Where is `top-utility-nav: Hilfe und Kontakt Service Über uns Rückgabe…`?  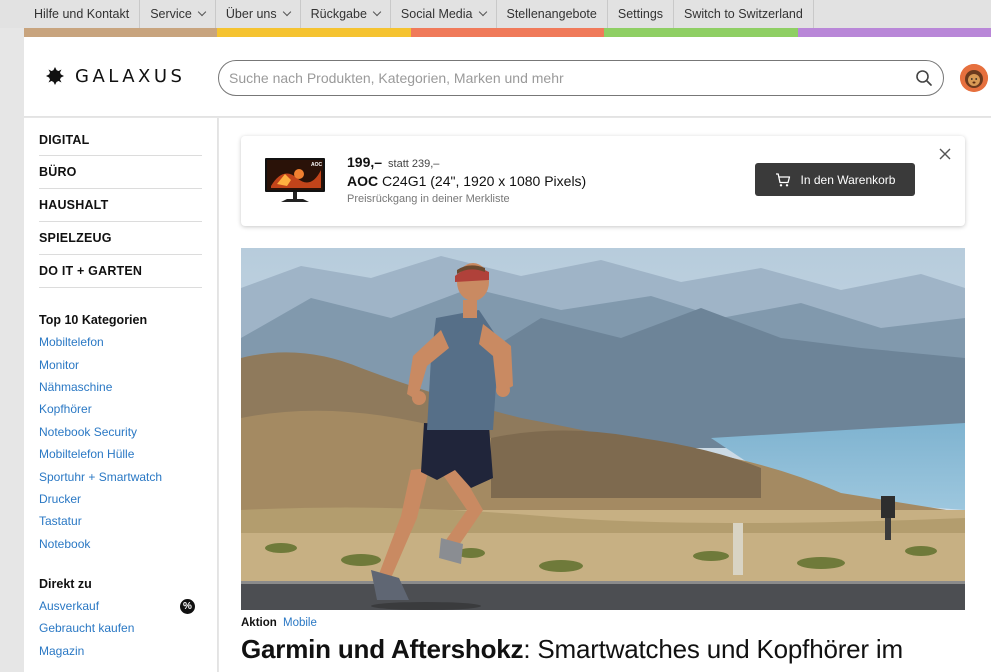
top-utility-nav: Hilfe und Kontakt Service Über uns Rückgabe… is located at coordinates (495, 14).